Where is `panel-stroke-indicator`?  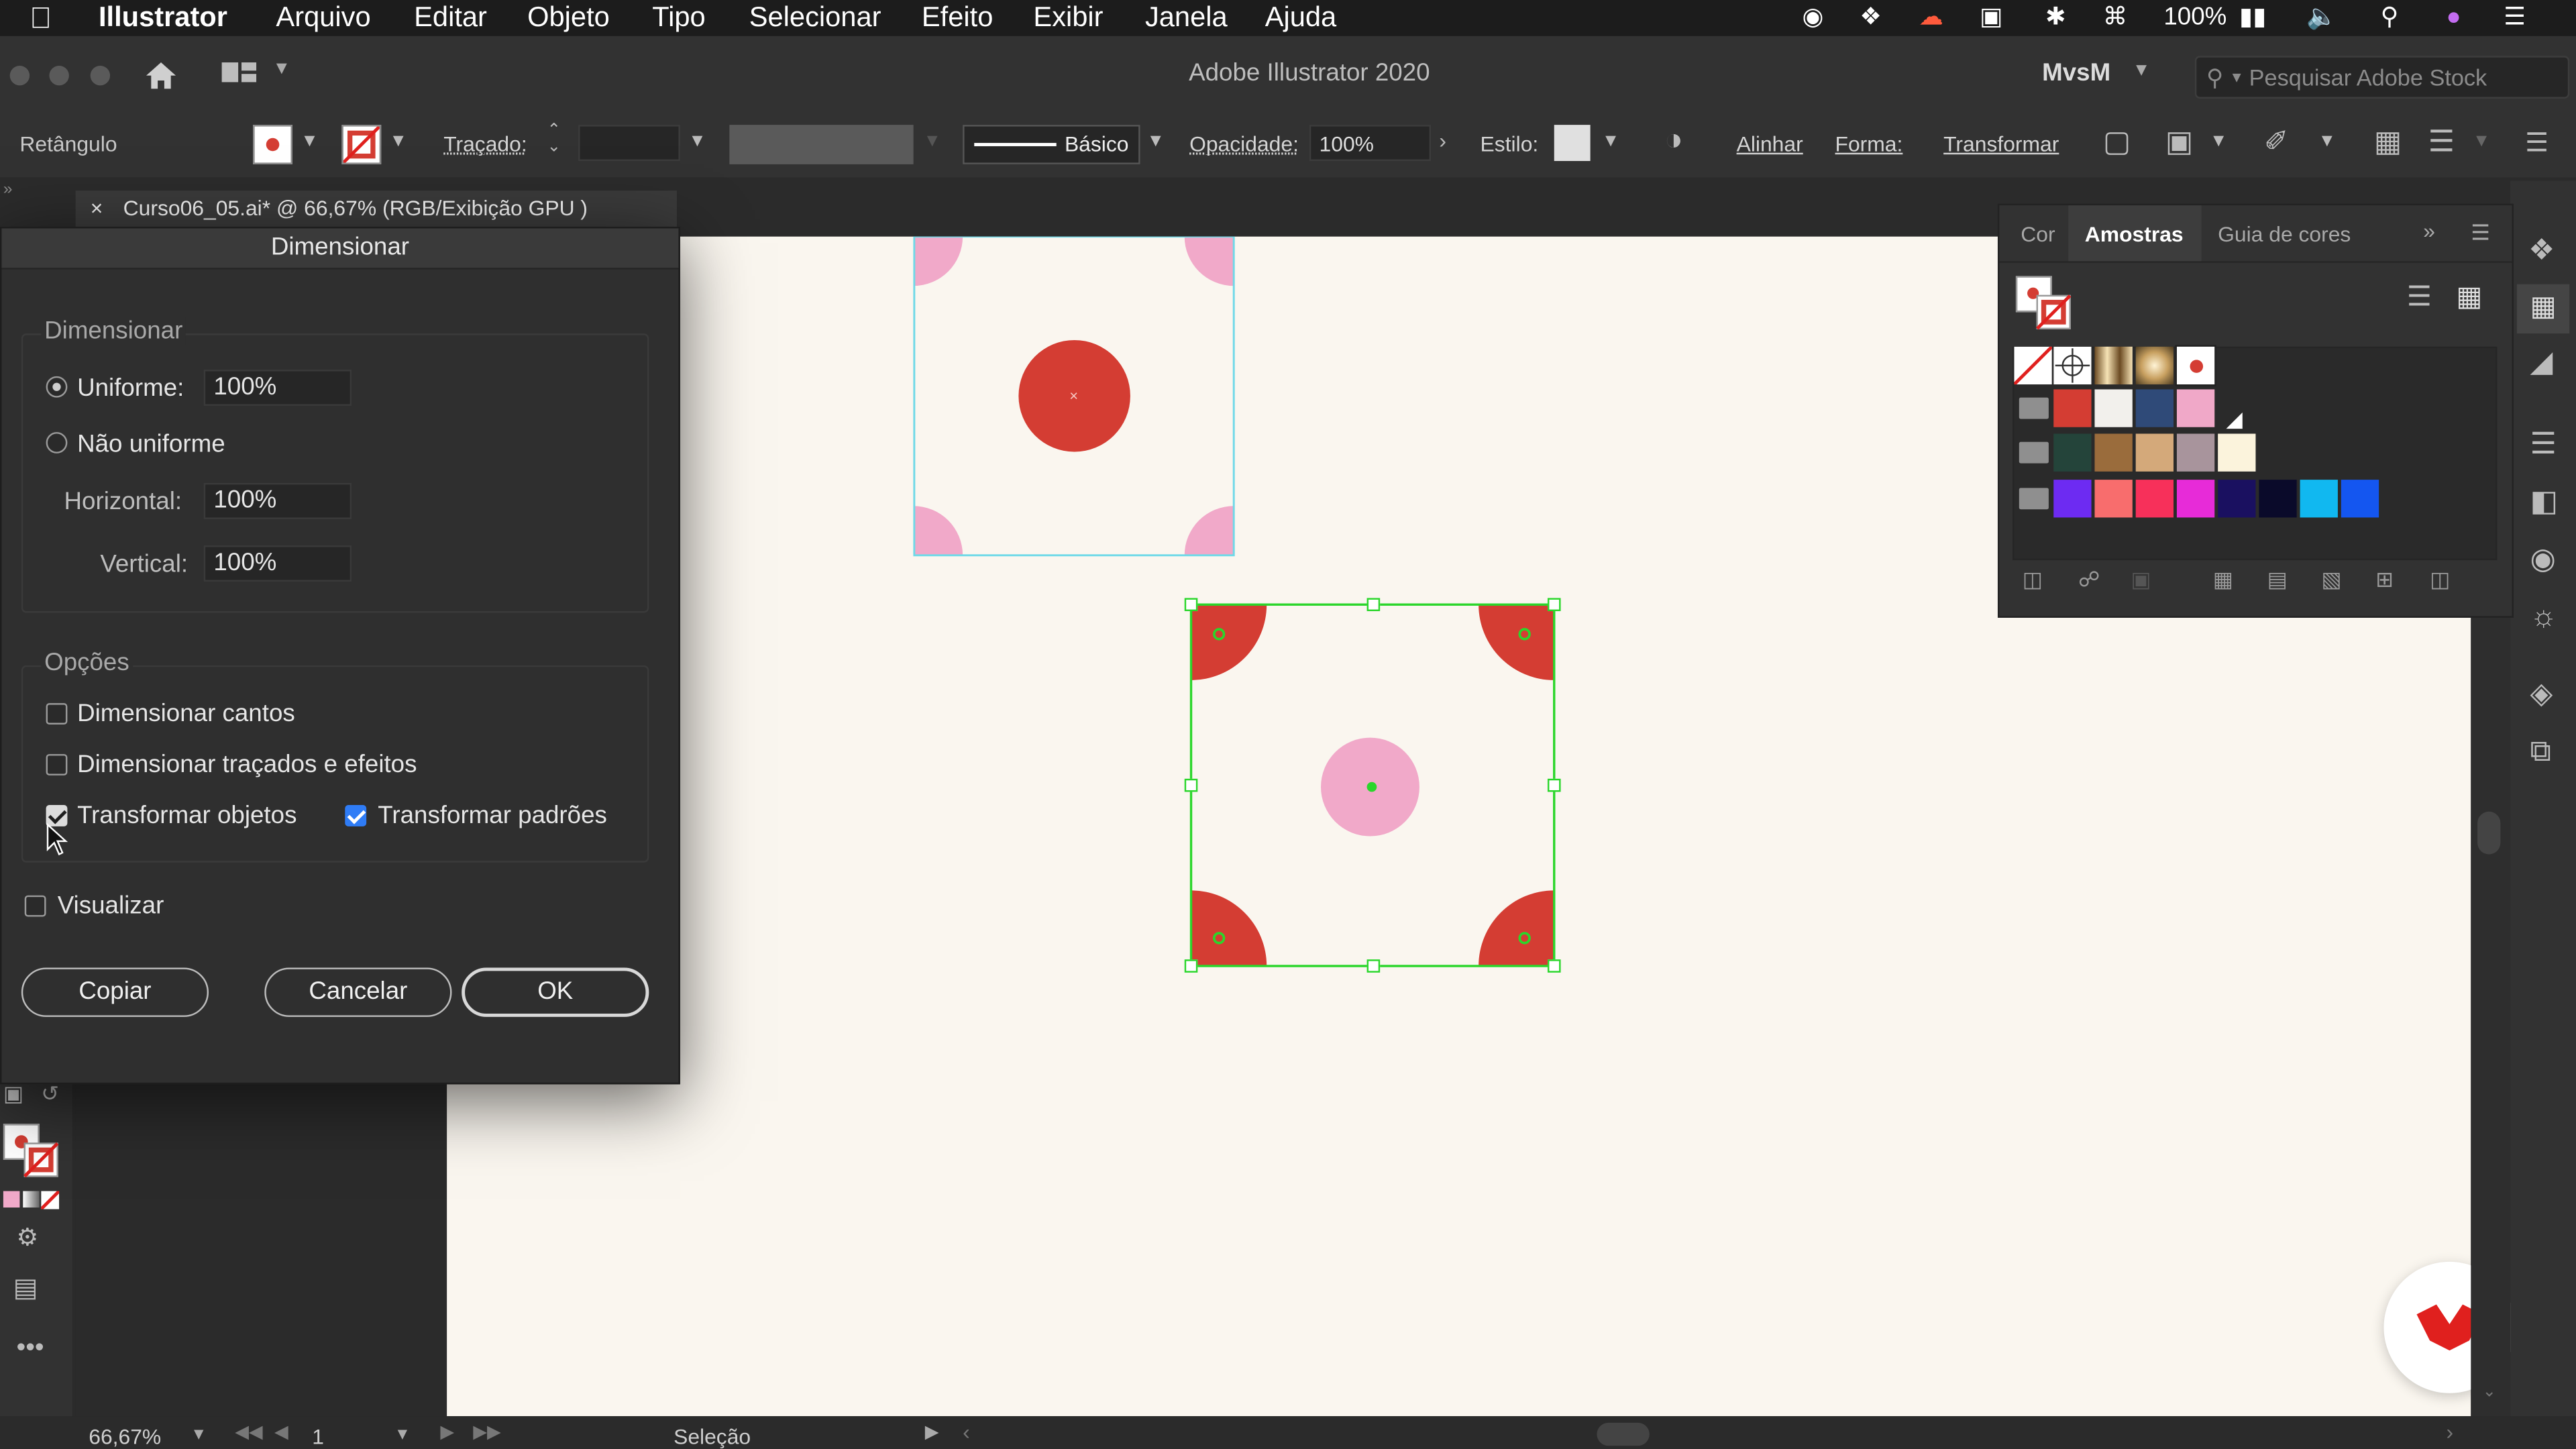
panel-stroke-indicator is located at coordinates (2053, 312).